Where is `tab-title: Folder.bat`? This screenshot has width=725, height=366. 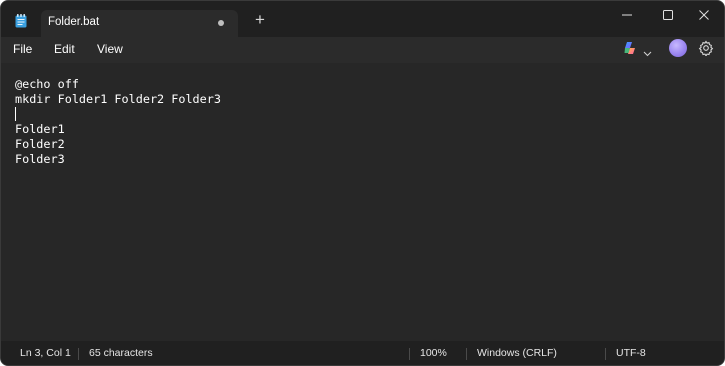
tab-title: Folder.bat is located at coordinates (74, 22).